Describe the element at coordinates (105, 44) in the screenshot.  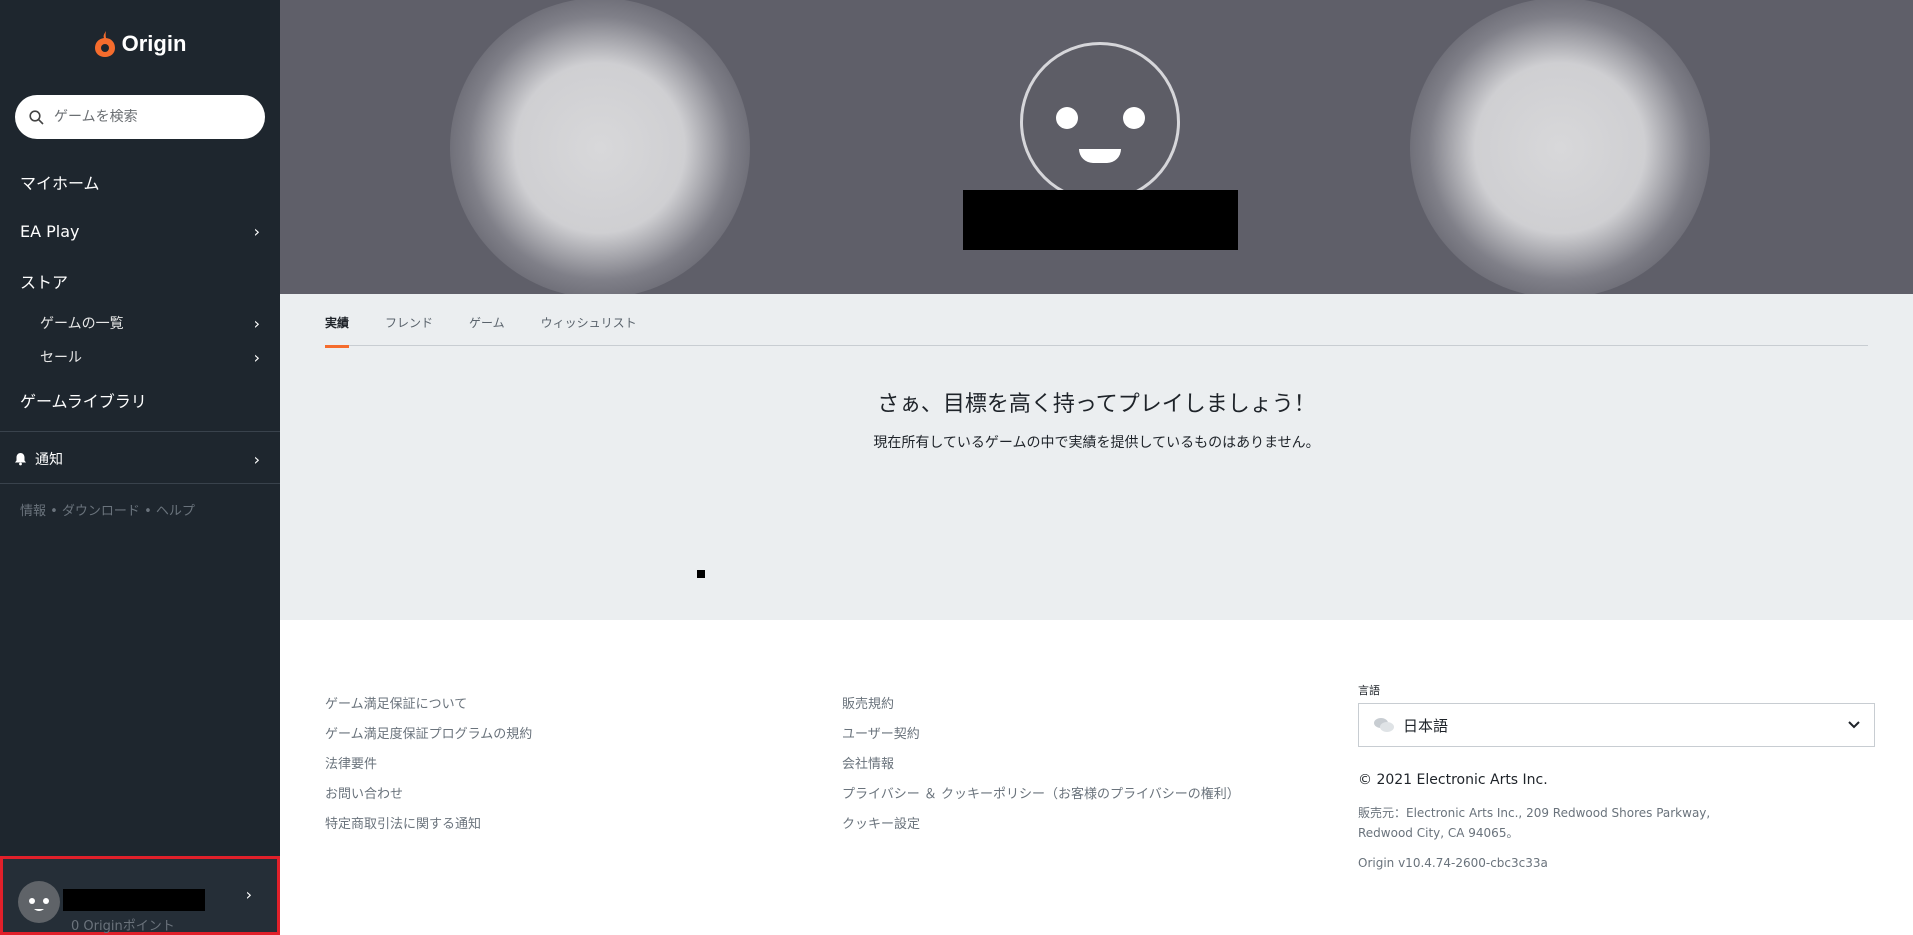
I see `origin-logo-icon` at that location.